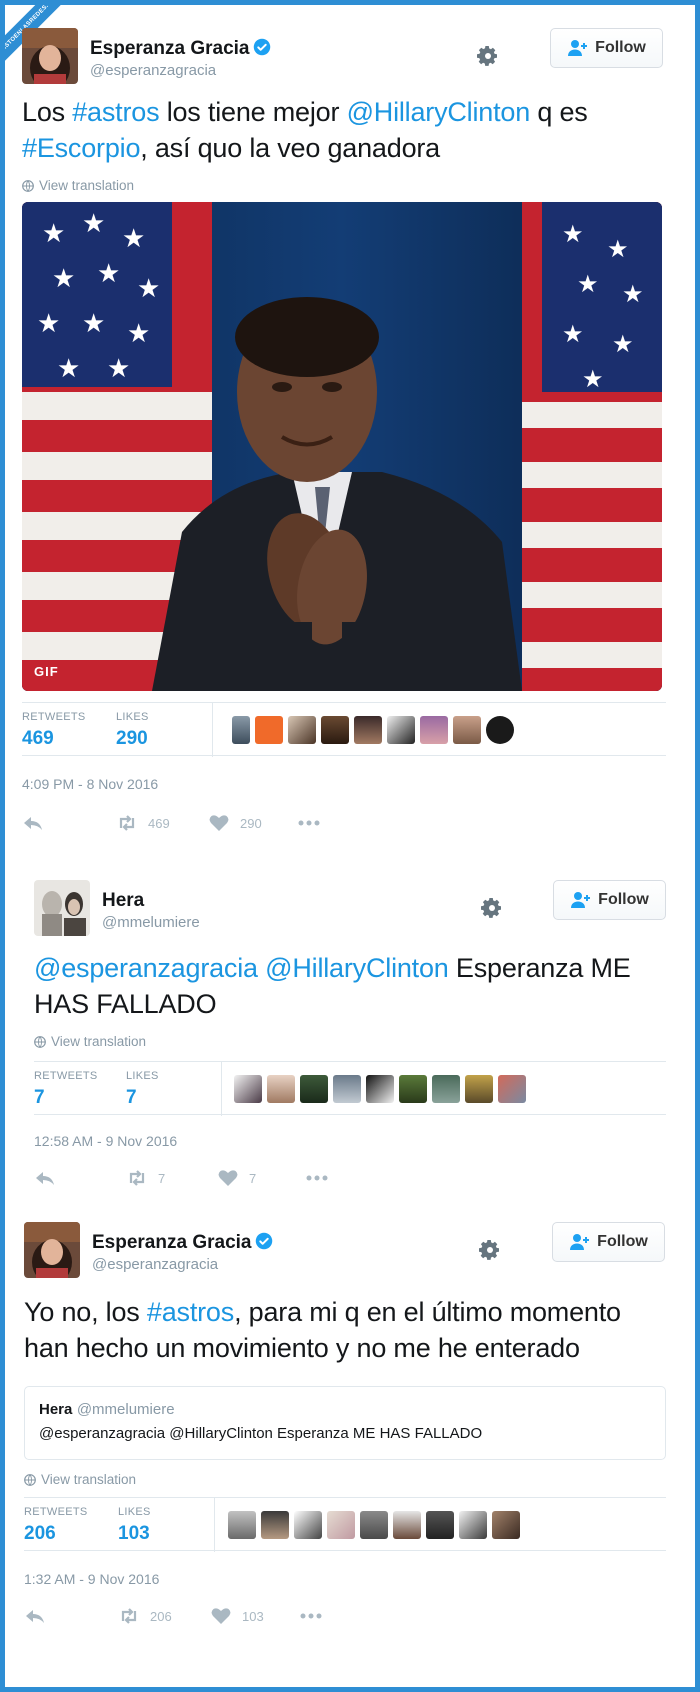 The image size is (700, 1692). I want to click on tweet-timestamp: 12:58 AM - 9 Nov 2016, so click(350, 1141).